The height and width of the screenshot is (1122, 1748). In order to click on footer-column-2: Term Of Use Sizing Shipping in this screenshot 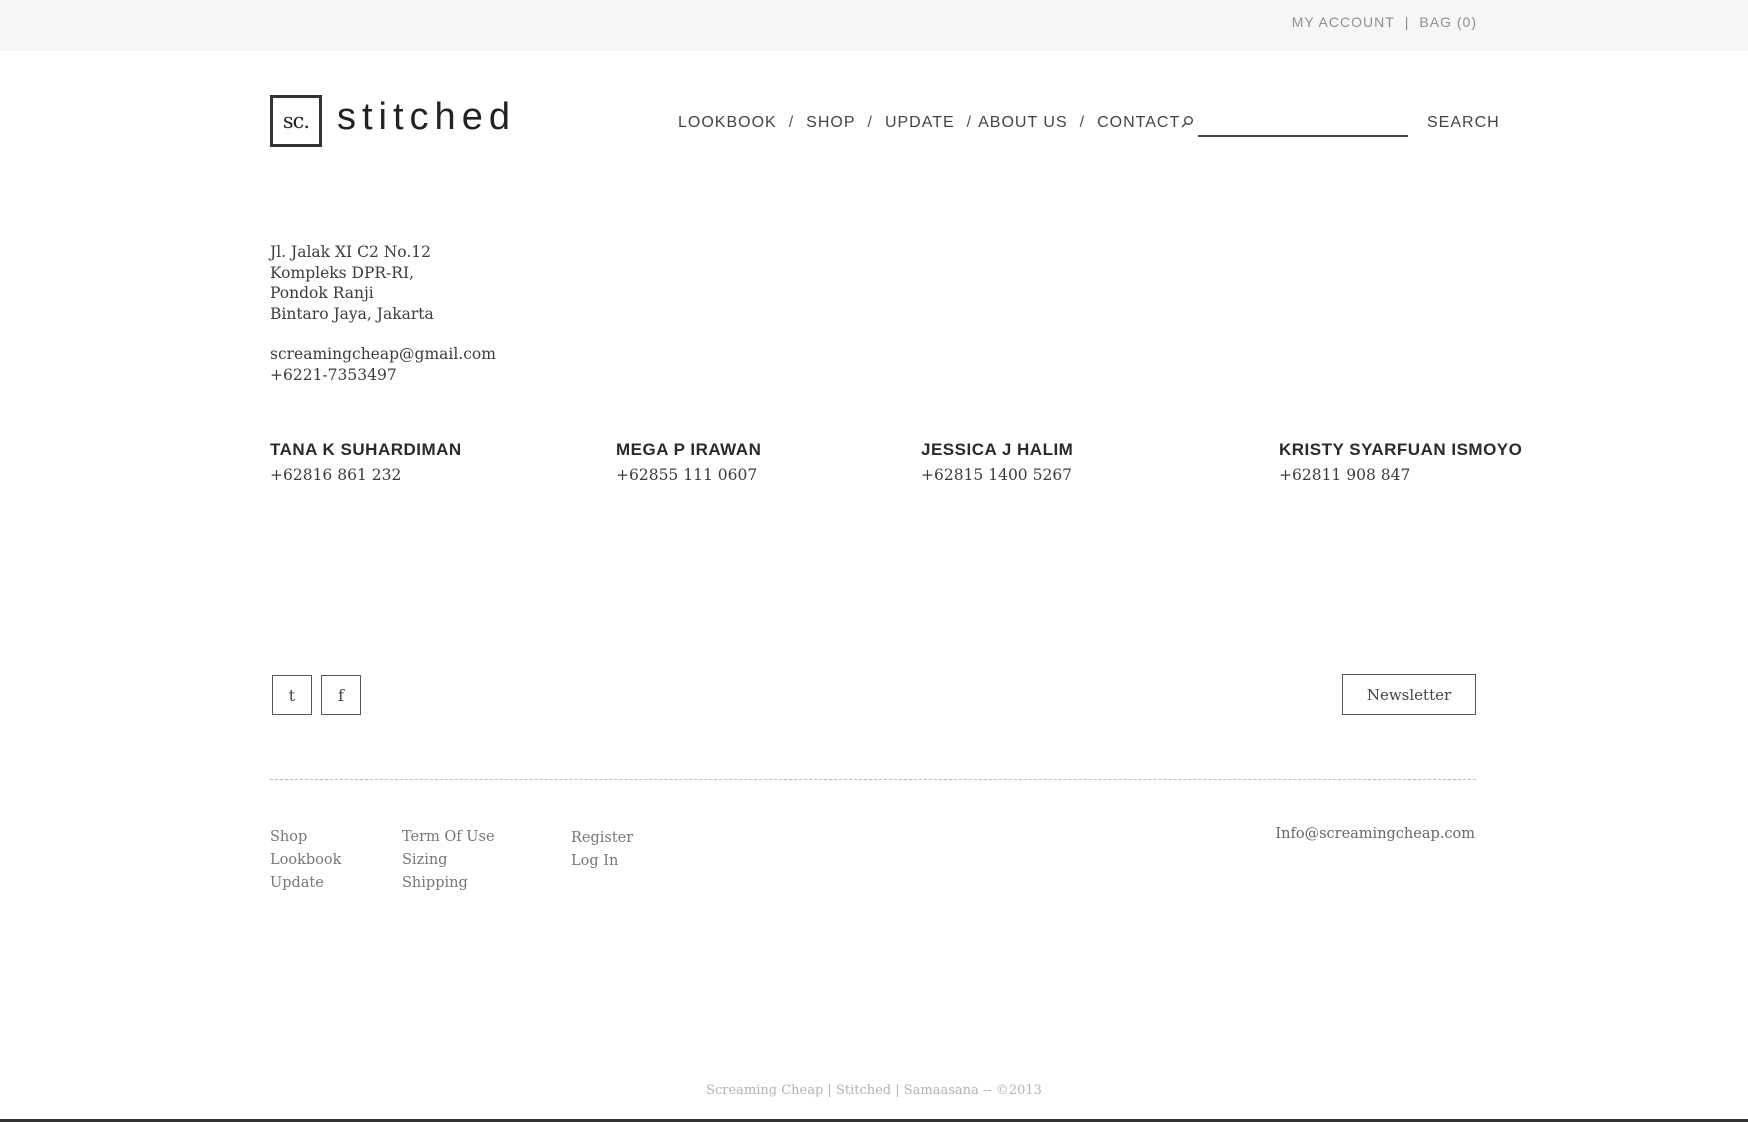, I will do `click(448, 860)`.